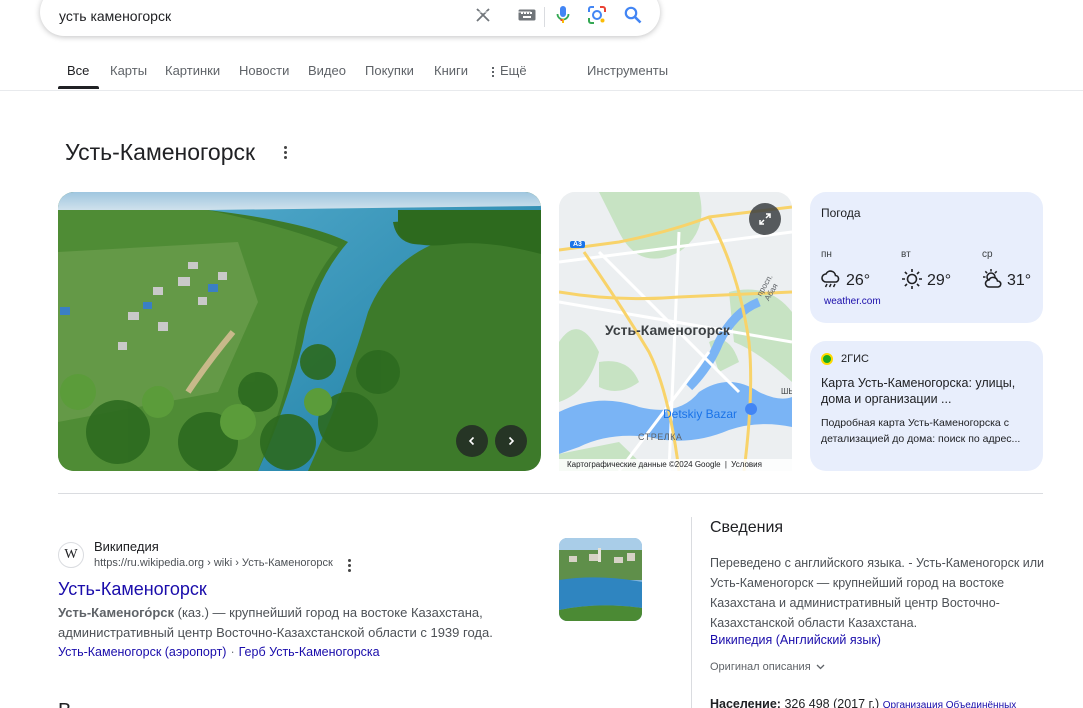  What do you see at coordinates (841, 213) in the screenshot?
I see `weather-title: Погода` at bounding box center [841, 213].